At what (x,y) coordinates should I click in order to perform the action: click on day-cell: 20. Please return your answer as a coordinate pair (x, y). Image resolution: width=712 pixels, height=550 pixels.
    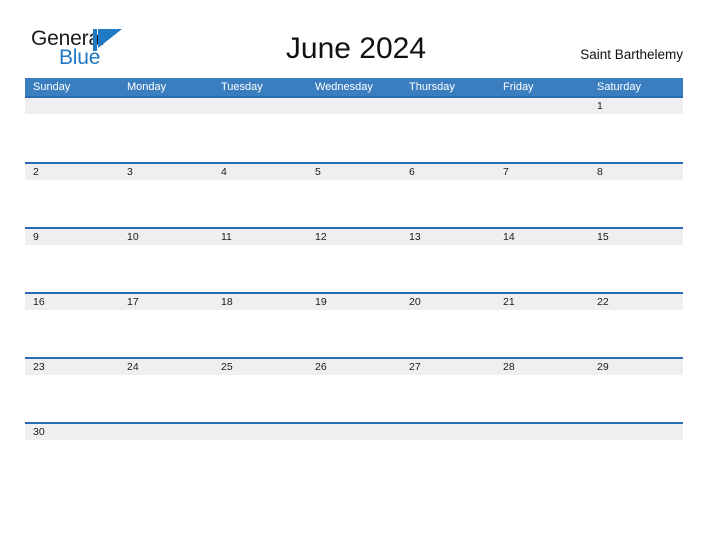
    Looking at the image, I should click on (448, 302).